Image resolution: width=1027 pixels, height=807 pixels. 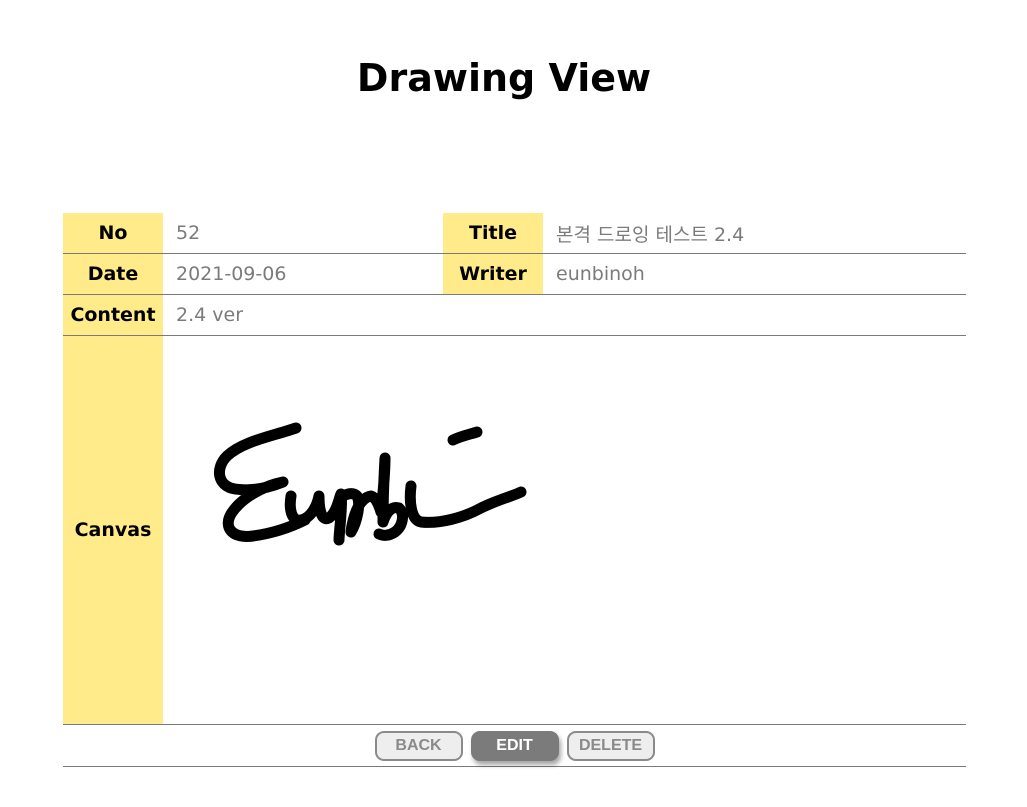 What do you see at coordinates (610, 745) in the screenshot?
I see `delete-button: DELETE` at bounding box center [610, 745].